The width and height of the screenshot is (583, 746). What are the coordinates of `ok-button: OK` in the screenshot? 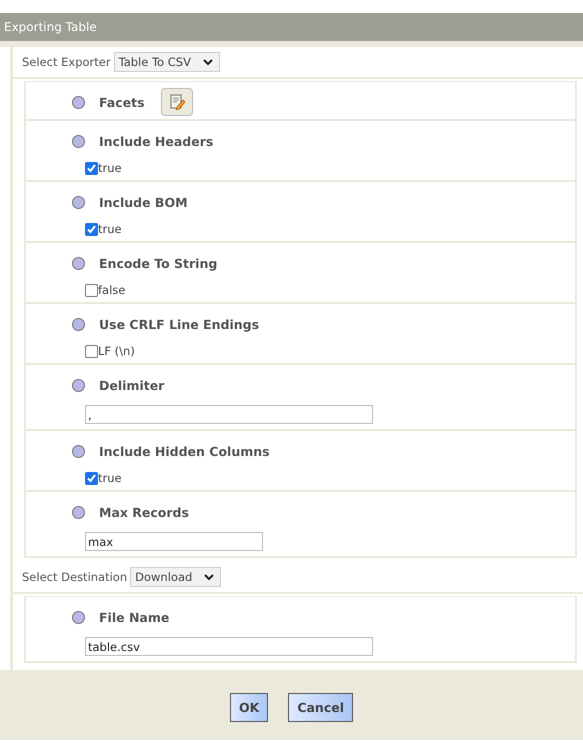 It's located at (249, 707).